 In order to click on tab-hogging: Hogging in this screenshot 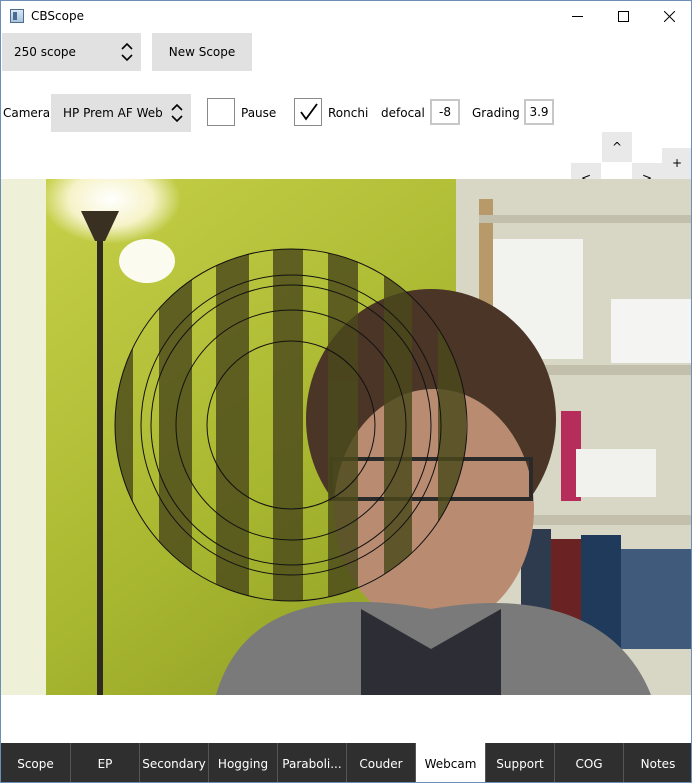, I will do `click(243, 762)`.